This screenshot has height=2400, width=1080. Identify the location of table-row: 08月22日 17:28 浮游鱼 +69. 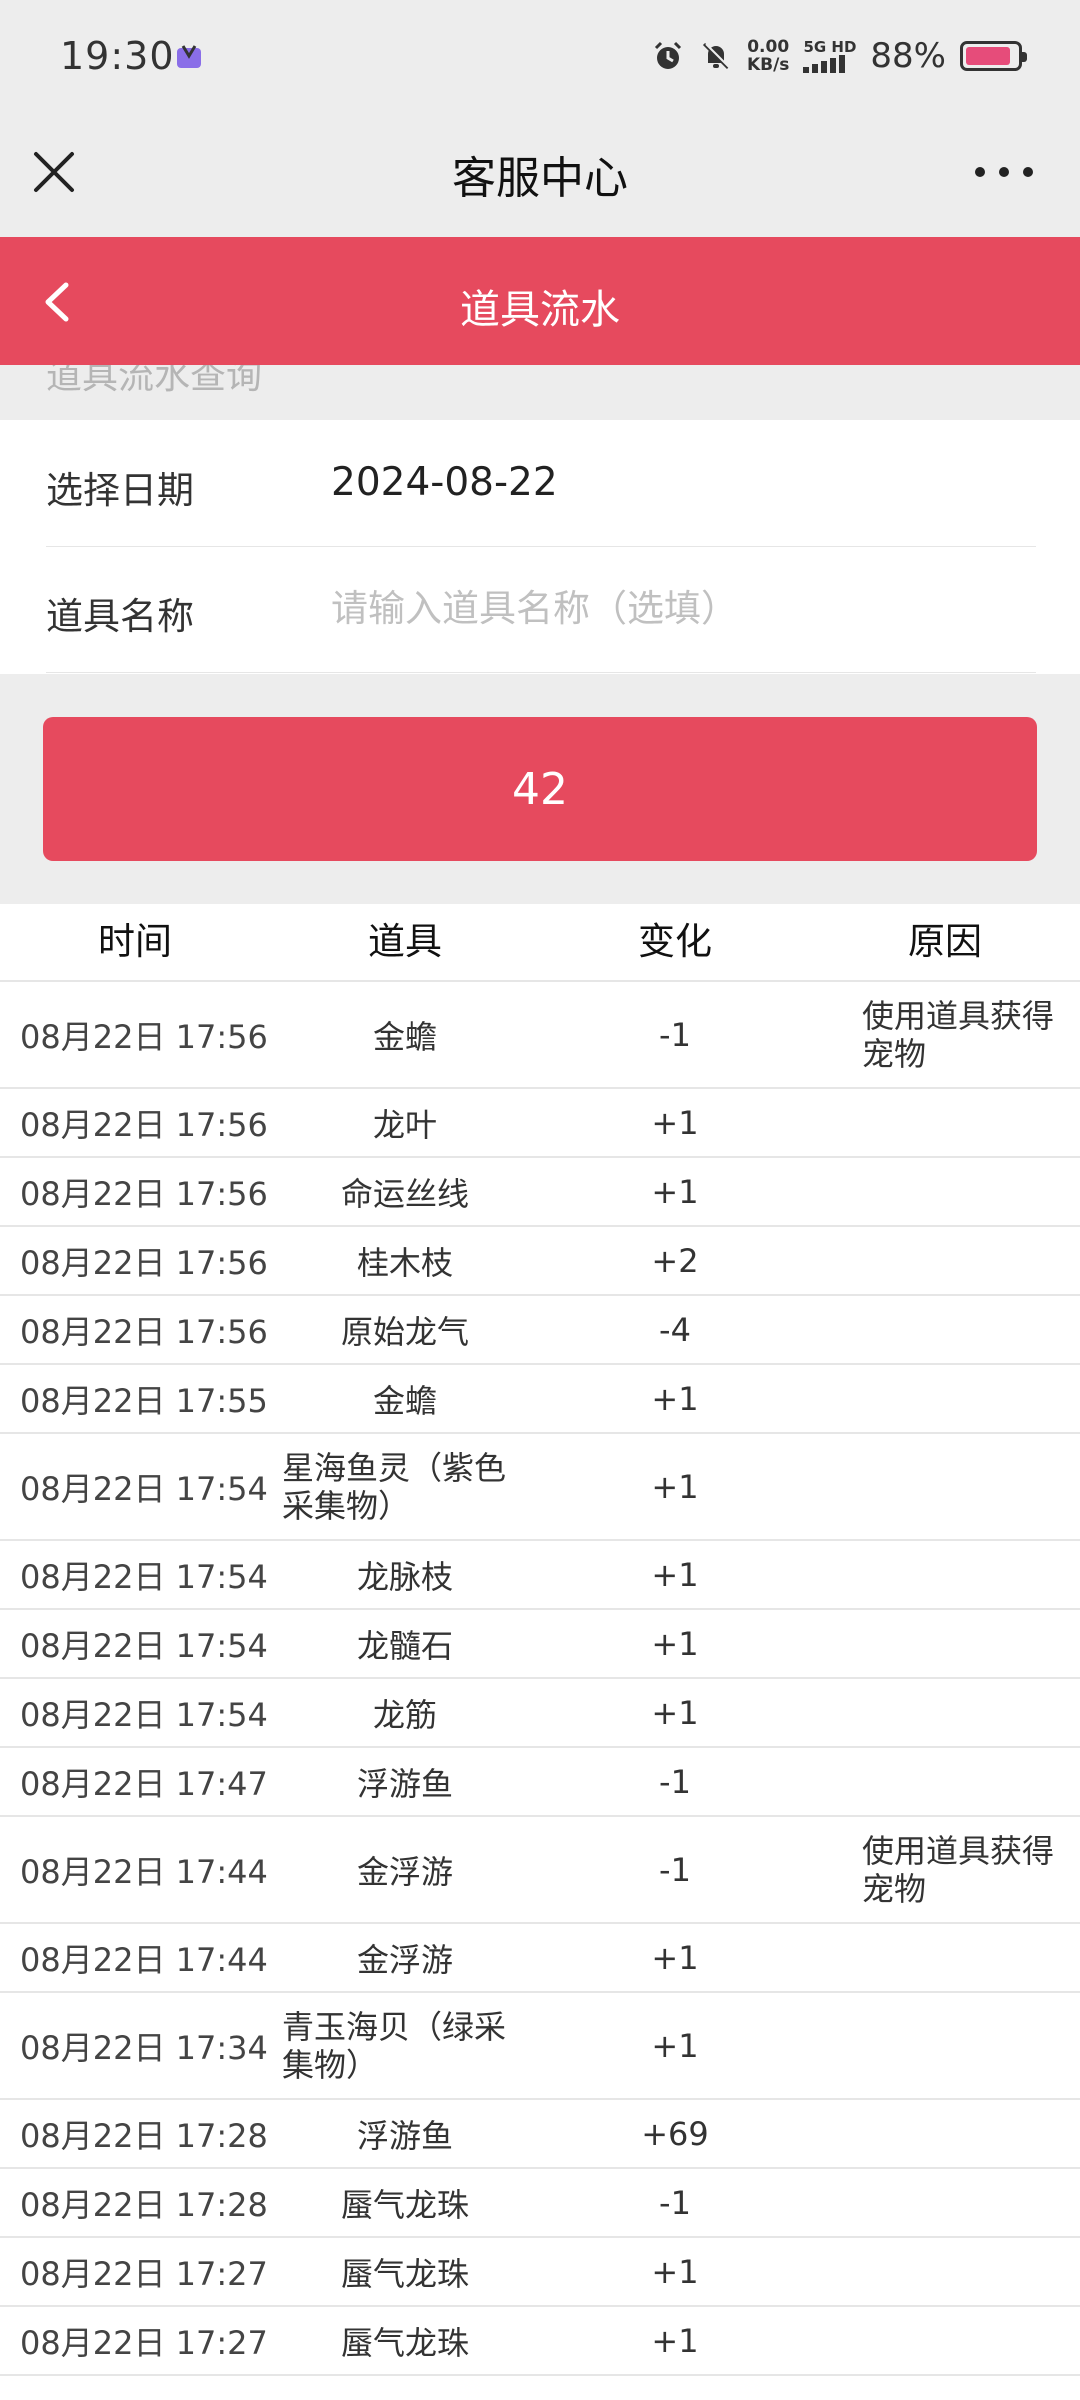
(540, 2134).